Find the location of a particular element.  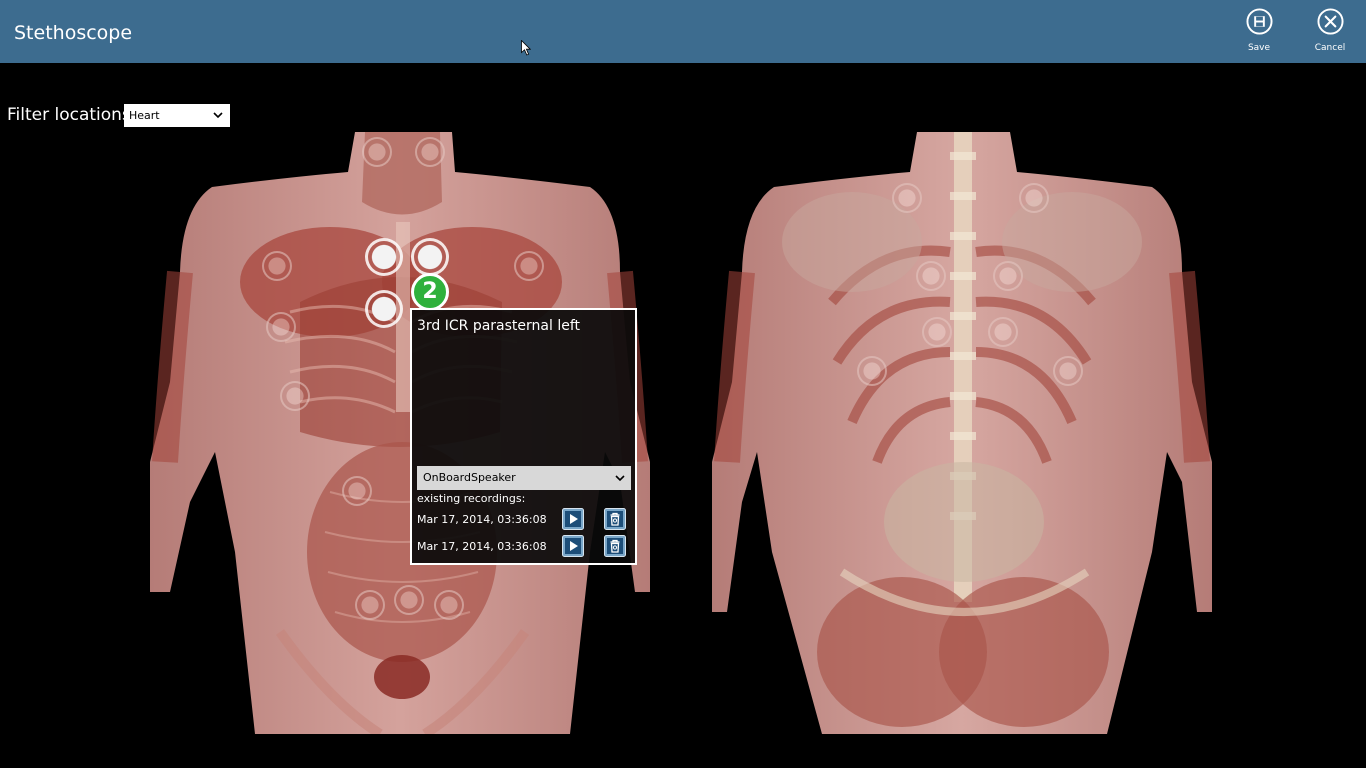

cancel-button: Cancel is located at coordinates (1330, 34).